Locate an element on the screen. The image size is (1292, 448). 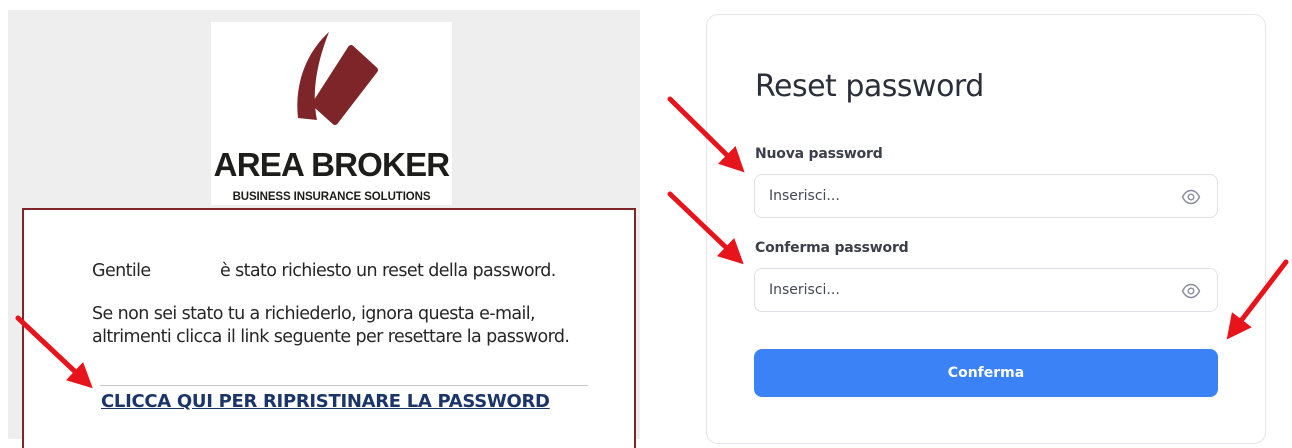
greeting-word: Gentile is located at coordinates (121, 271).